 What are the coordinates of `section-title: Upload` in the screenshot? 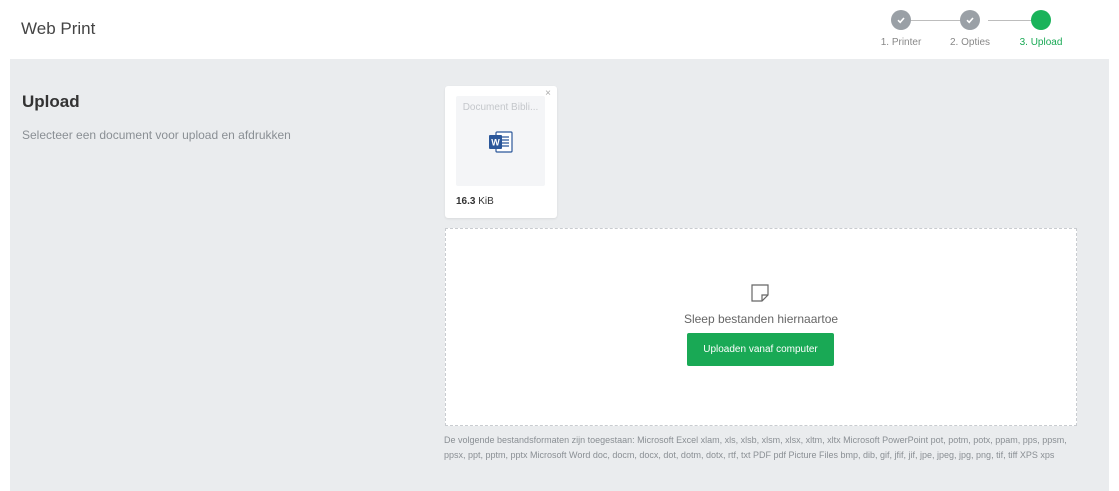 It's located at (51, 101).